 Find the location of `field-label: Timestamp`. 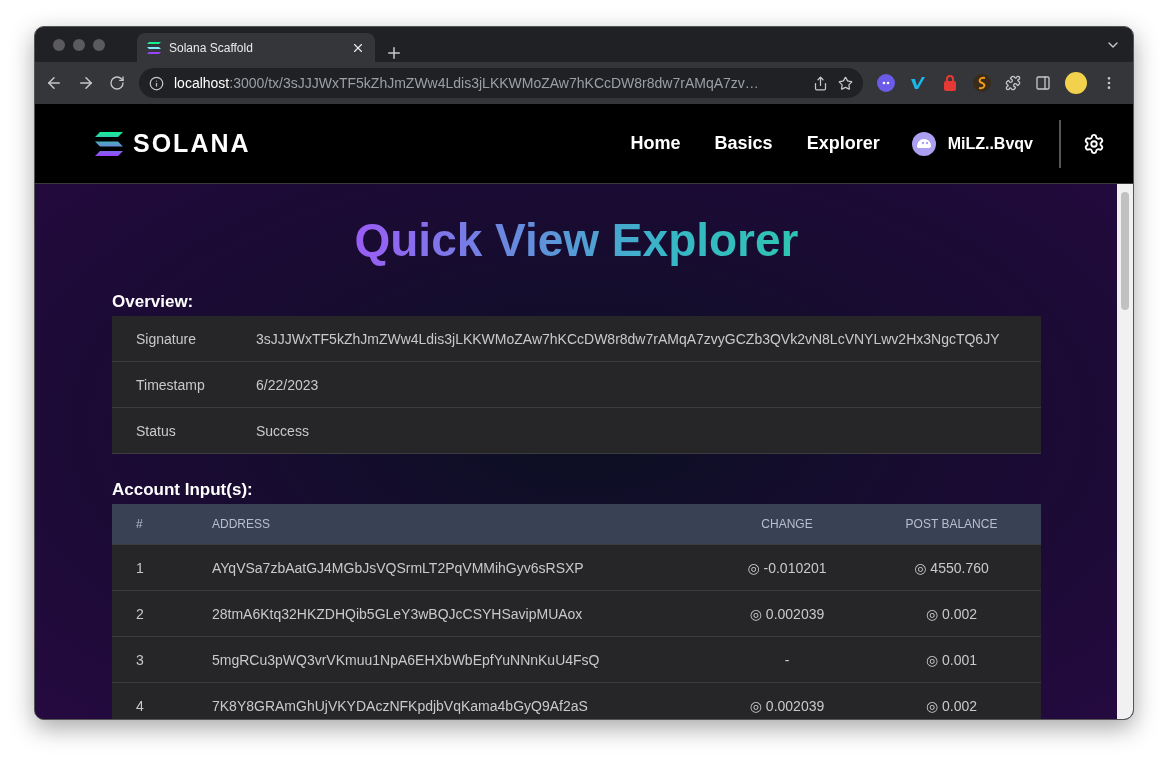

field-label: Timestamp is located at coordinates (170, 384).